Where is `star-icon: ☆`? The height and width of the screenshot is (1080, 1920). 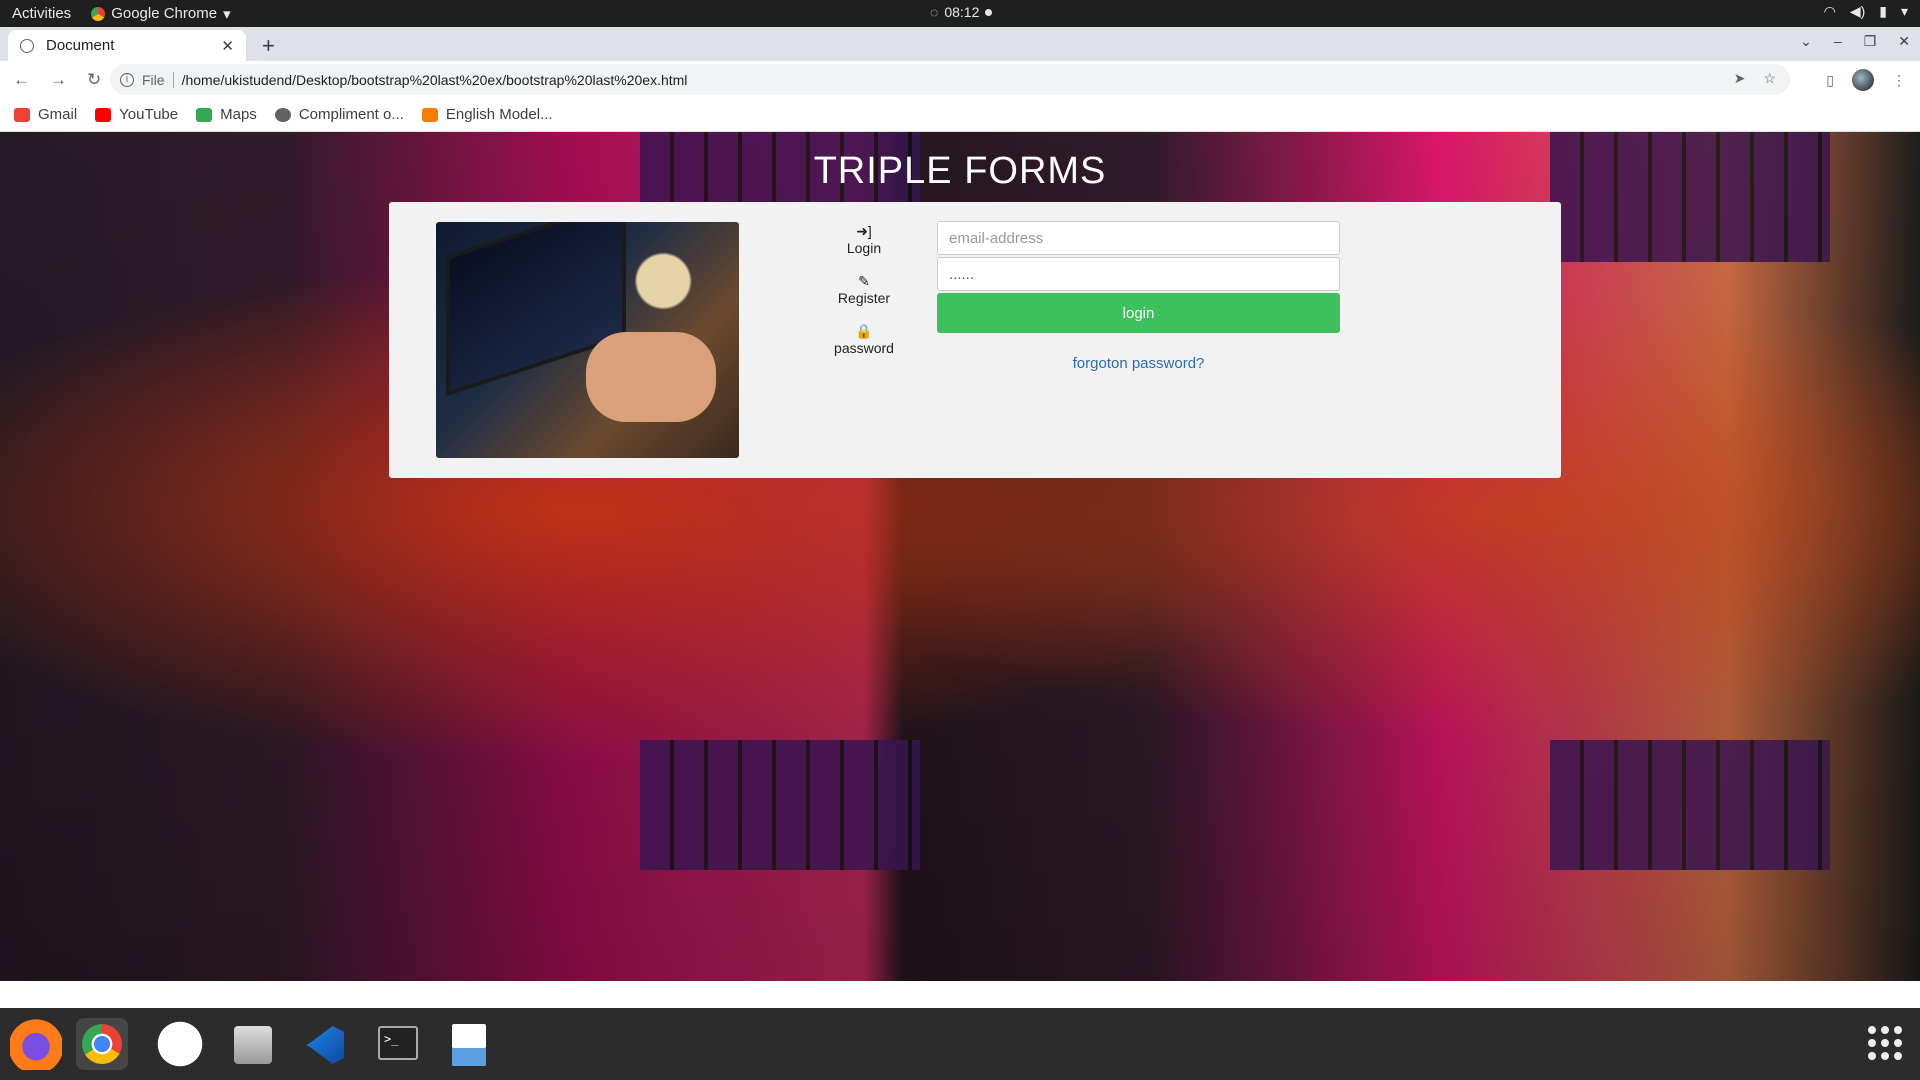 star-icon: ☆ is located at coordinates (1769, 78).